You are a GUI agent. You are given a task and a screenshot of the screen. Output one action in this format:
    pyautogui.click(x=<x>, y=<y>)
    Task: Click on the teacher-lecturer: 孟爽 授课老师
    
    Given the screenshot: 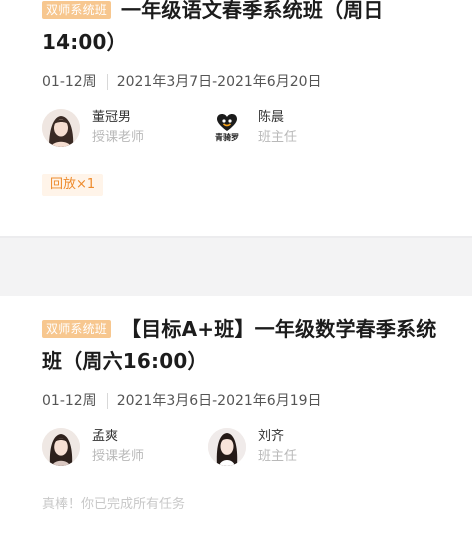 What is the action you would take?
    pyautogui.click(x=125, y=447)
    